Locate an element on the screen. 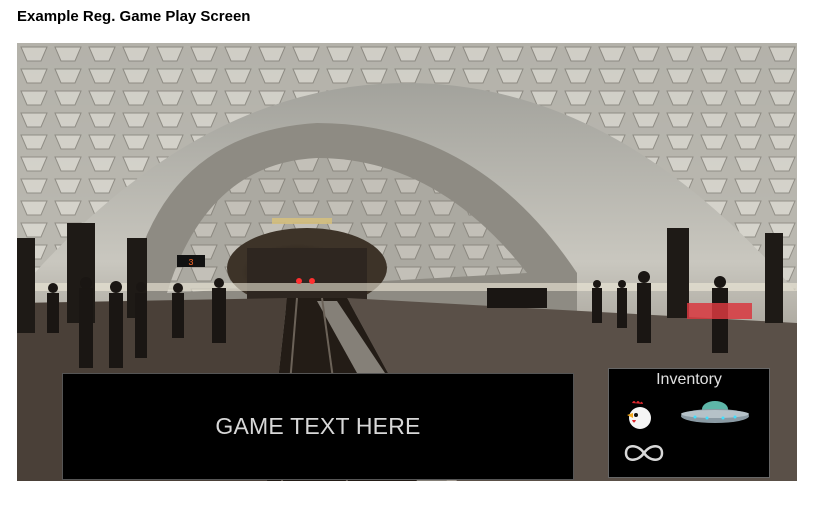  inventory-item-infinity is located at coordinates (644, 455).